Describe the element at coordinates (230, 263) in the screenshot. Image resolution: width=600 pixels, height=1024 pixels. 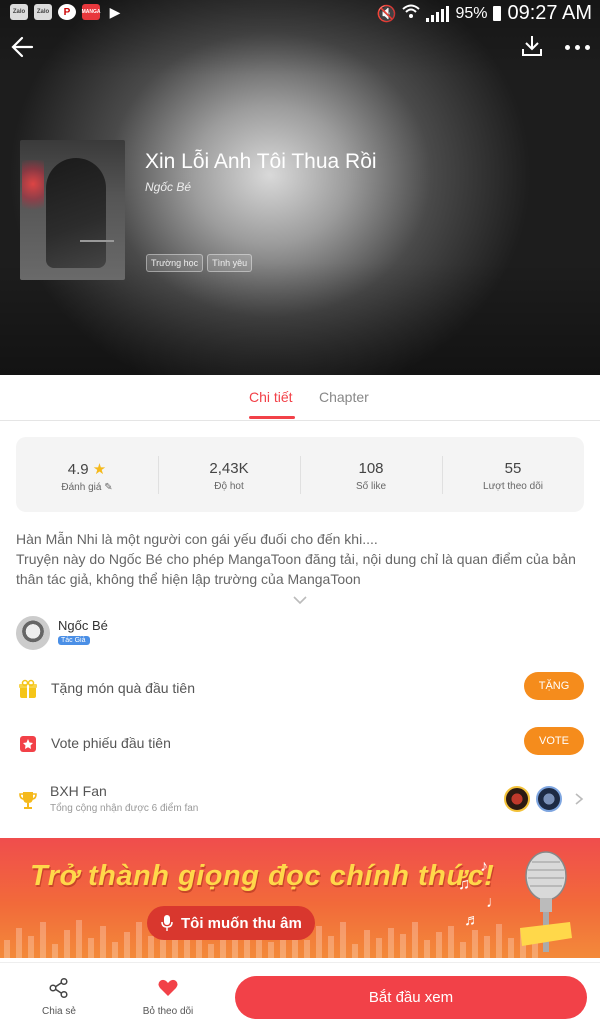
I see `tag: Tình yêu` at that location.